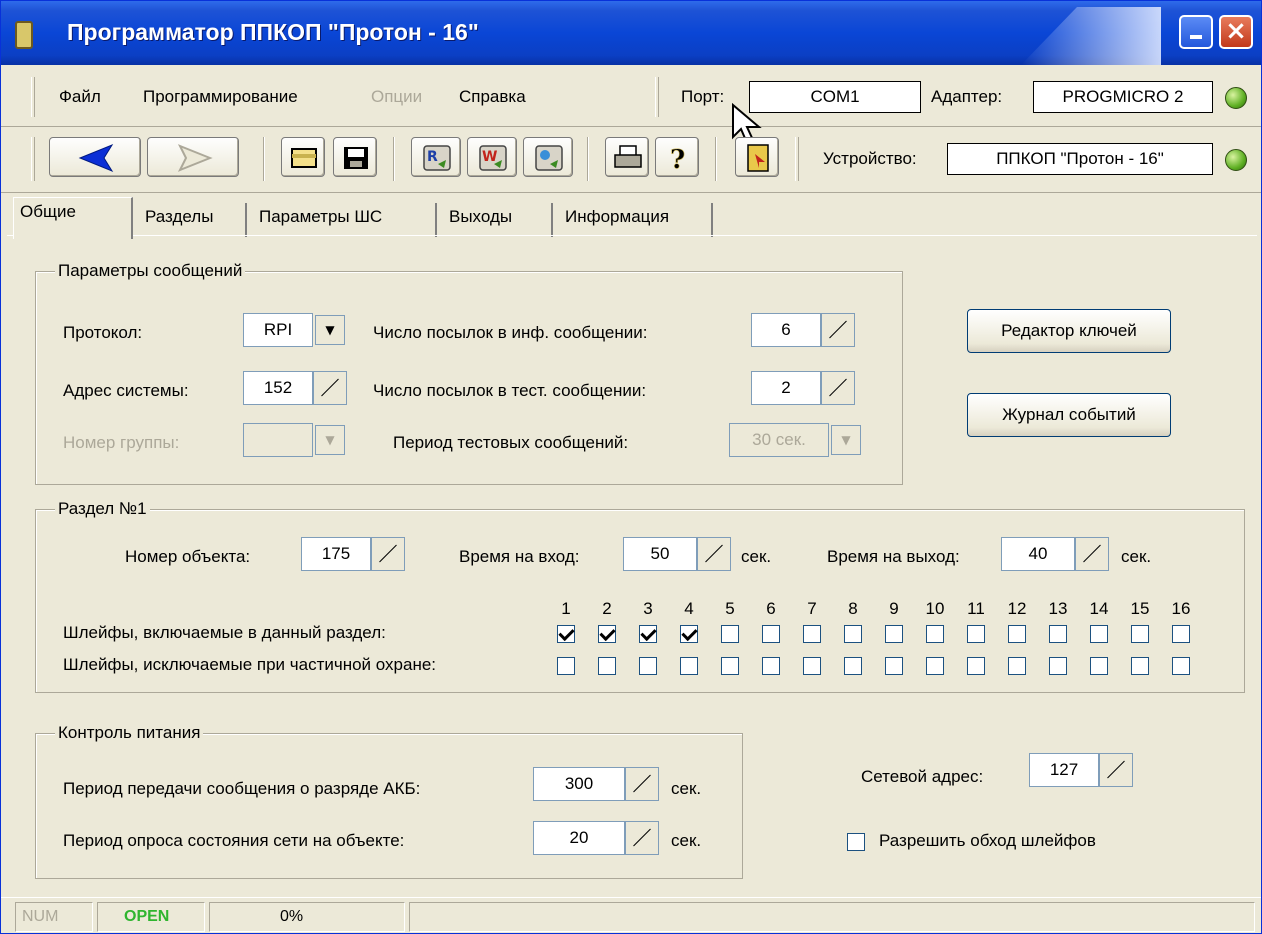  I want to click on port-grip, so click(657, 97).